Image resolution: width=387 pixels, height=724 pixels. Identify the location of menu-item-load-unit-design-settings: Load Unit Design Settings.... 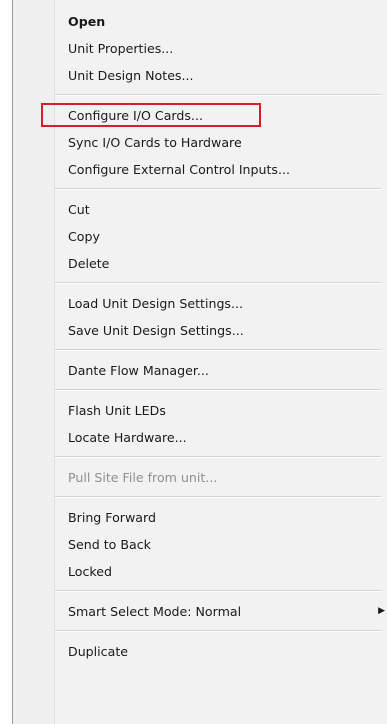
(200, 303).